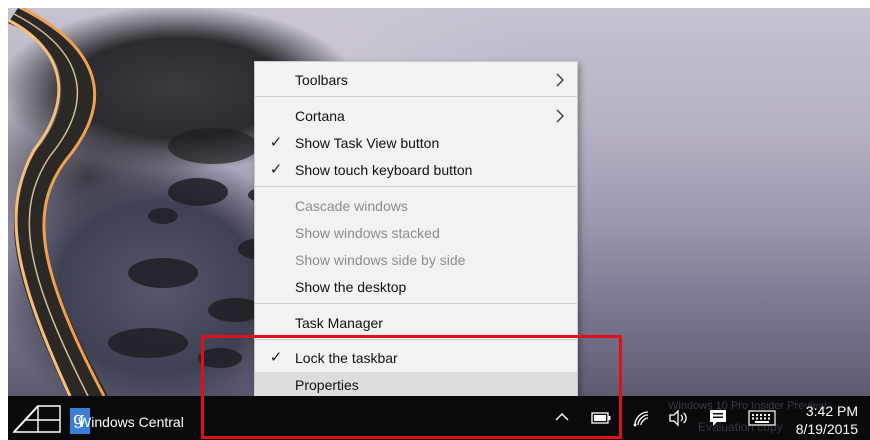 The width and height of the screenshot is (870, 440). I want to click on menu-item-label: Show touch keyboard button, so click(384, 170).